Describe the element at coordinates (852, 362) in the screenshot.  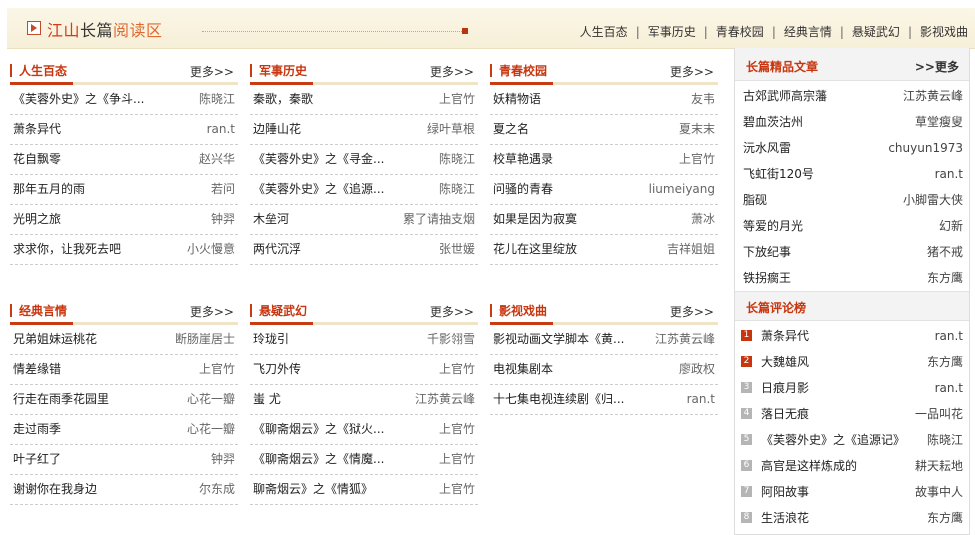
I see `list-item: 2 大魏雄风 东方鹰` at that location.